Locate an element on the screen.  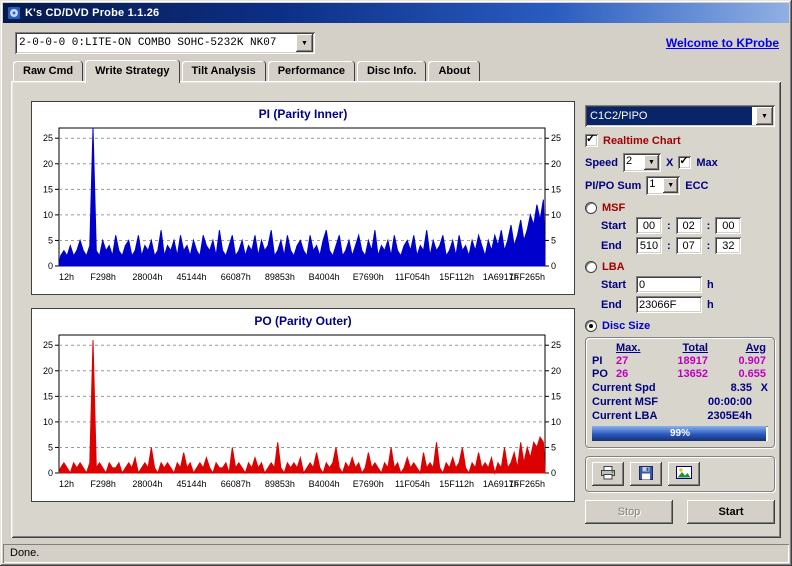
speed-combo-dropdown-button: ▼ is located at coordinates (652, 162).